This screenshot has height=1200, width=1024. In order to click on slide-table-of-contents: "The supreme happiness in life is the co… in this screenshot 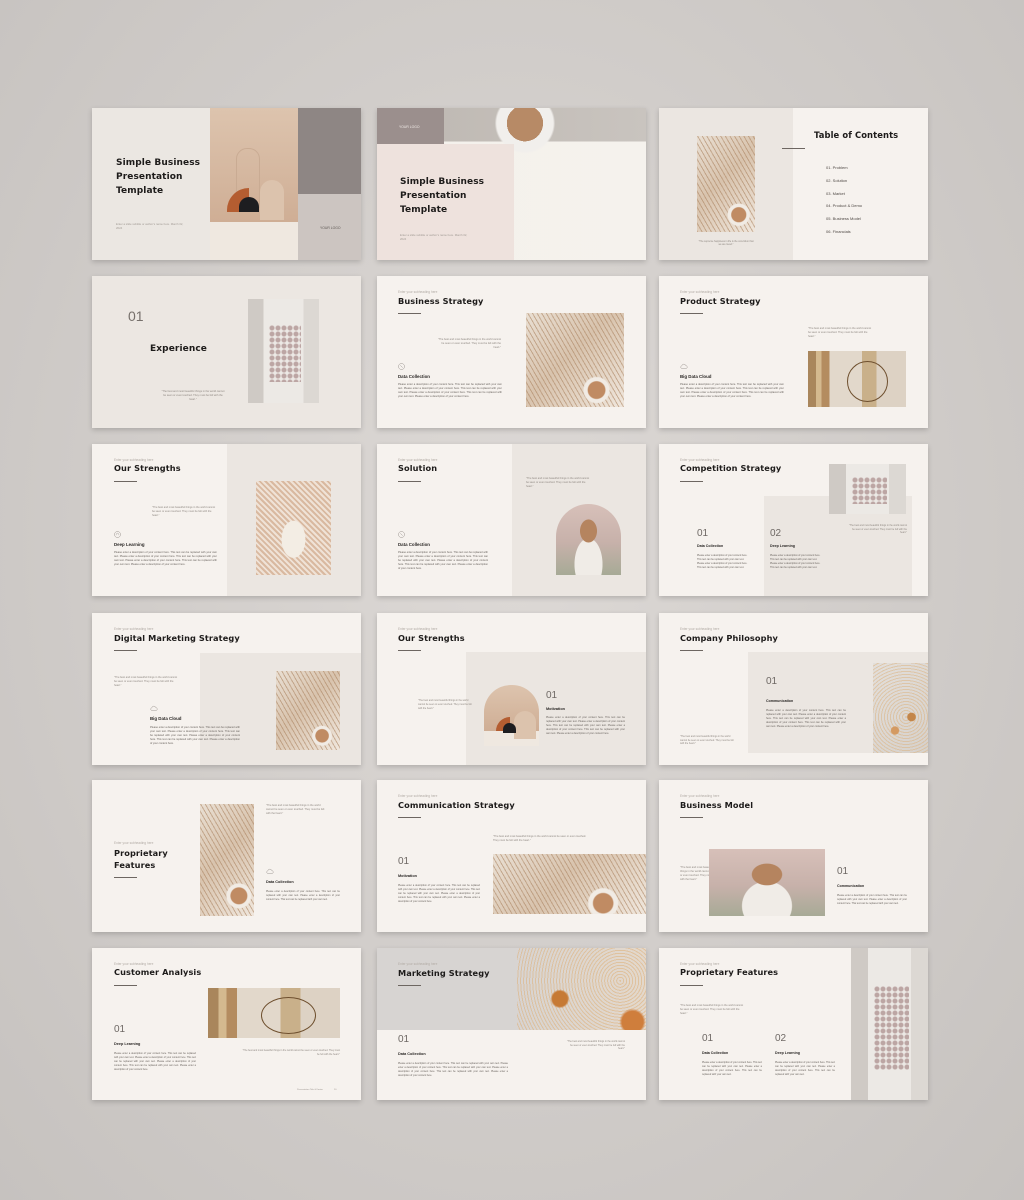, I will do `click(793, 184)`.